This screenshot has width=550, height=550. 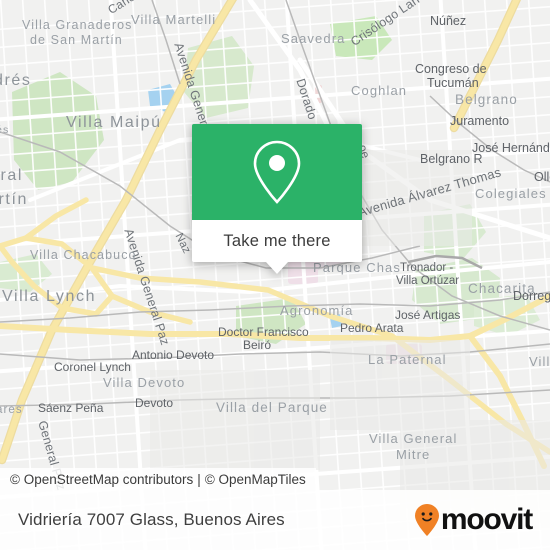 I want to click on location-title: Vidriería 7007 Glass, Buenos Aires, so click(x=151, y=519).